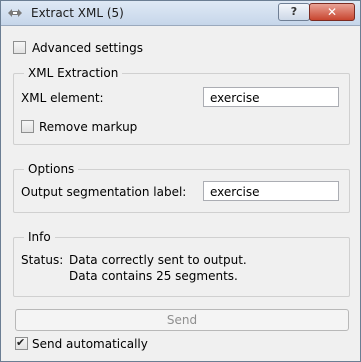 Image resolution: width=361 pixels, height=362 pixels. What do you see at coordinates (158, 260) in the screenshot?
I see `status-line-1: Data correctly sent to output.` at bounding box center [158, 260].